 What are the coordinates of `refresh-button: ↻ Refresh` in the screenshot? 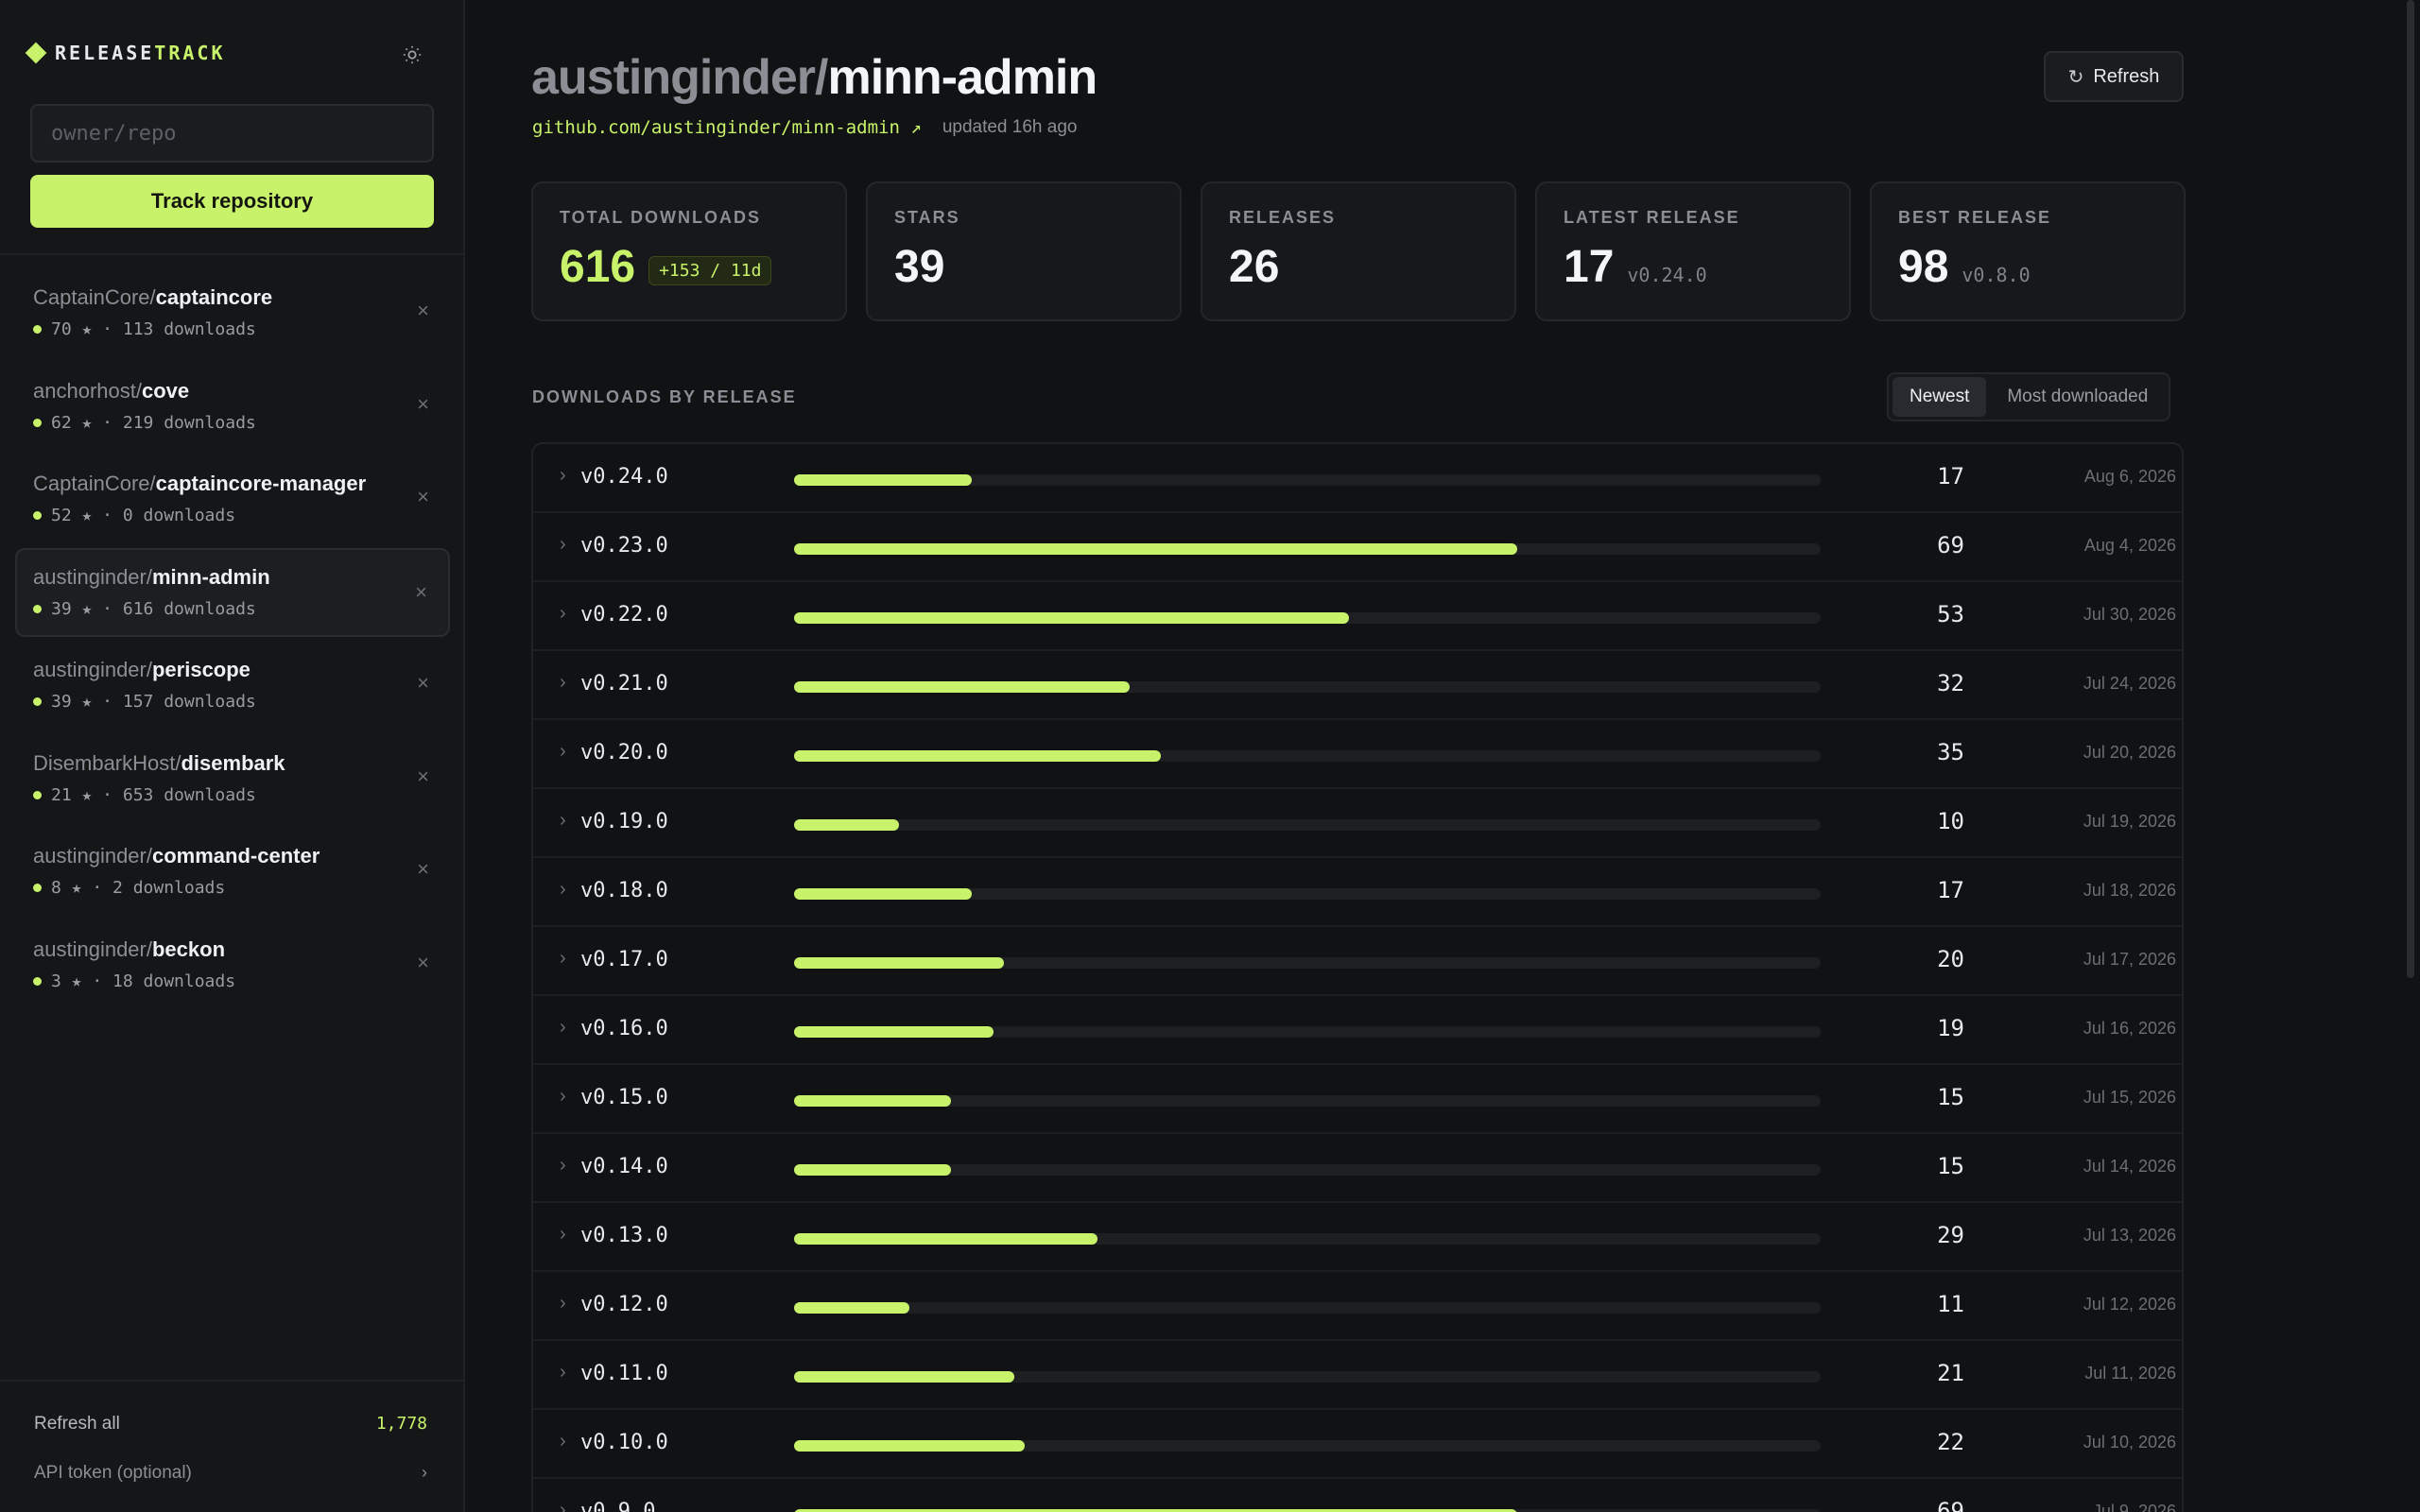 It's located at (2114, 76).